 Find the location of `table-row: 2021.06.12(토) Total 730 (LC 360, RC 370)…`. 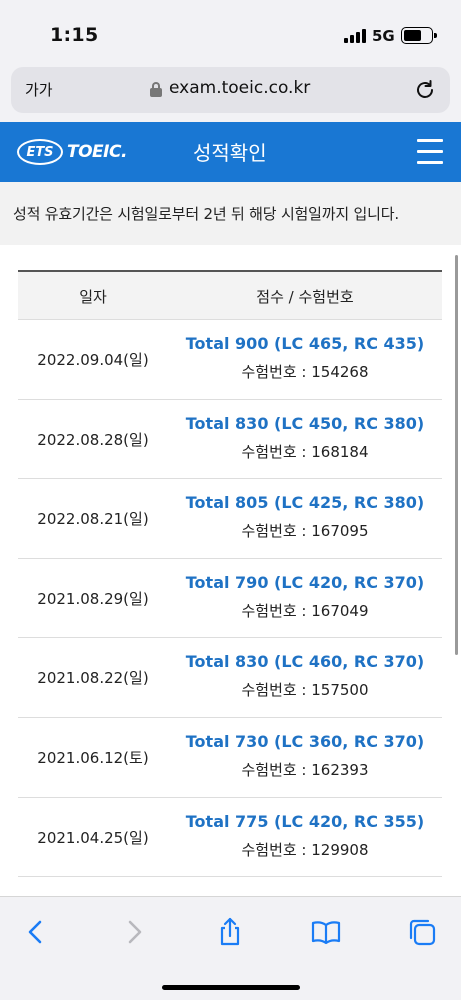

table-row: 2021.06.12(토) Total 730 (LC 360, RC 370)… is located at coordinates (230, 758).